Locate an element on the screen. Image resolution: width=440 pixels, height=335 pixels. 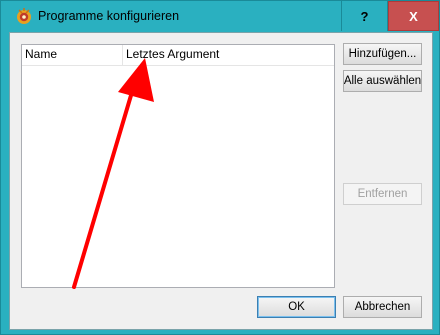
help-icon: ? is located at coordinates (364, 16).